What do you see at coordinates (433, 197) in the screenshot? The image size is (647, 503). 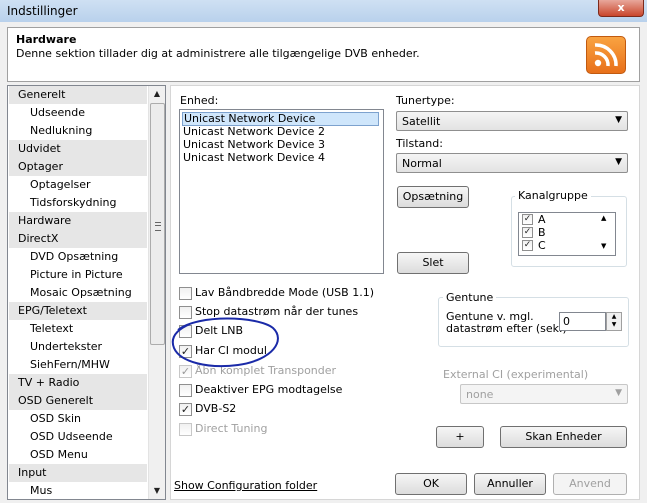 I see `setup-button: Opsætning` at bounding box center [433, 197].